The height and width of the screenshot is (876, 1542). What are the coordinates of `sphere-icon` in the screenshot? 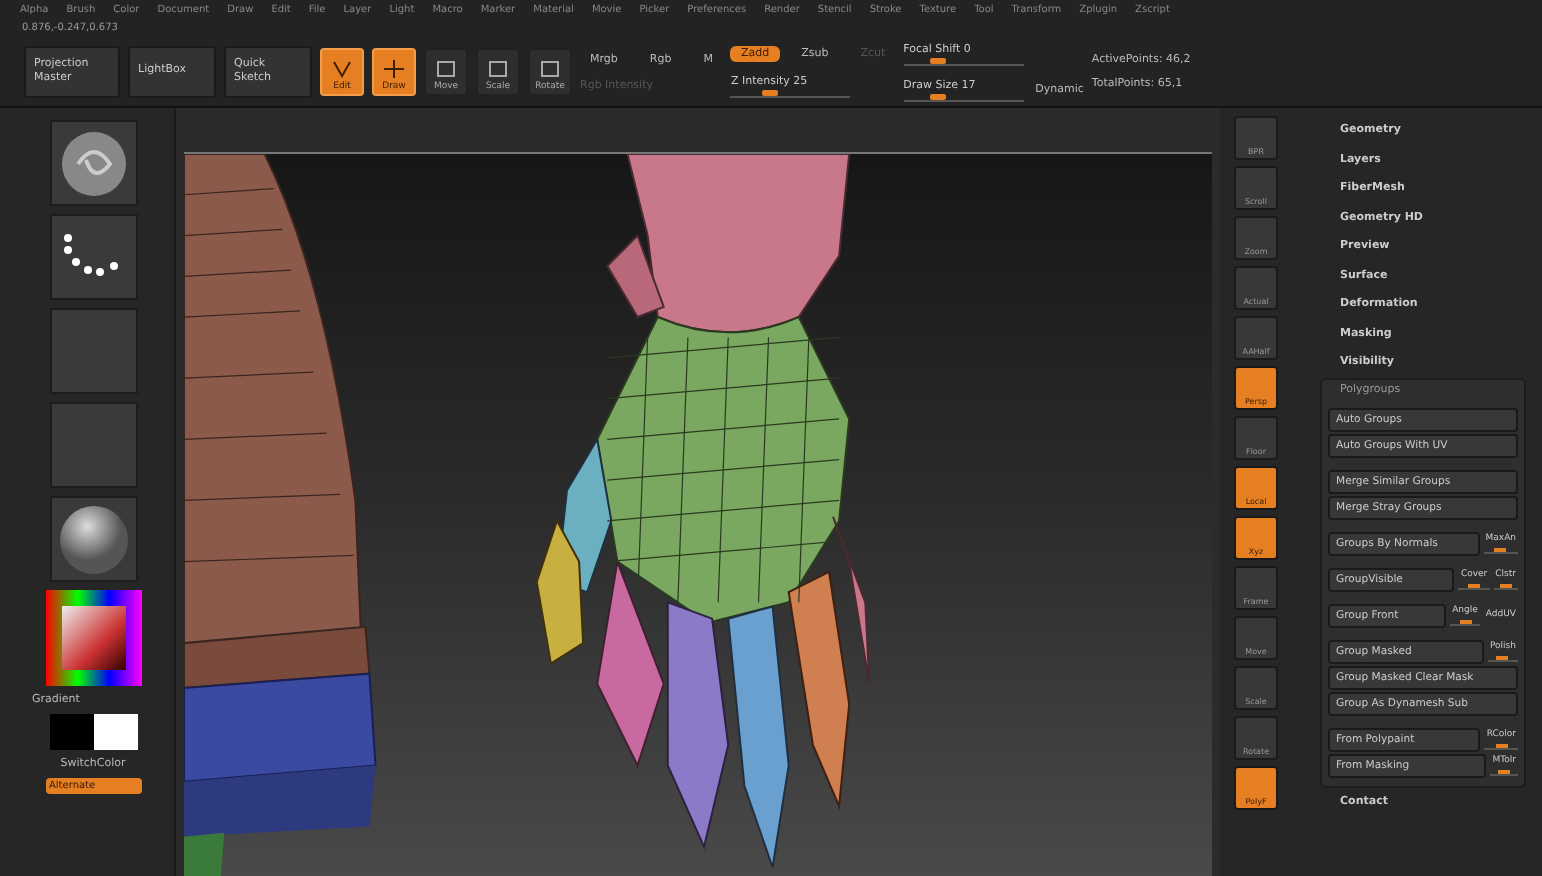 It's located at (93, 539).